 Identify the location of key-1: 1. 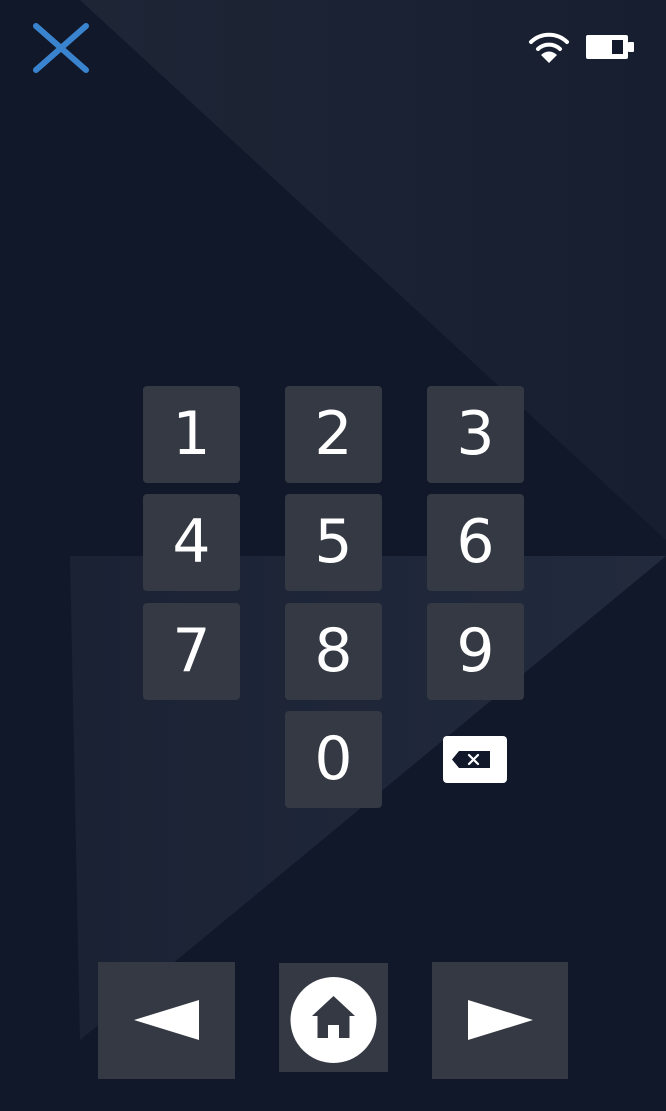
(191, 434).